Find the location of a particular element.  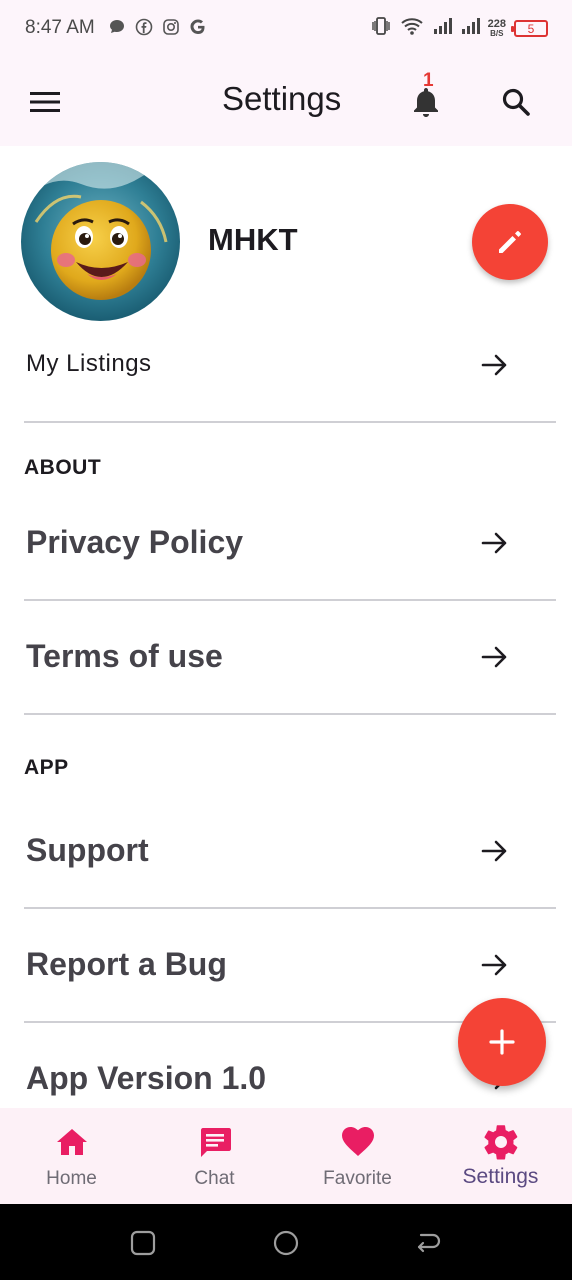

nav-item-home: Home is located at coordinates (71, 1156).